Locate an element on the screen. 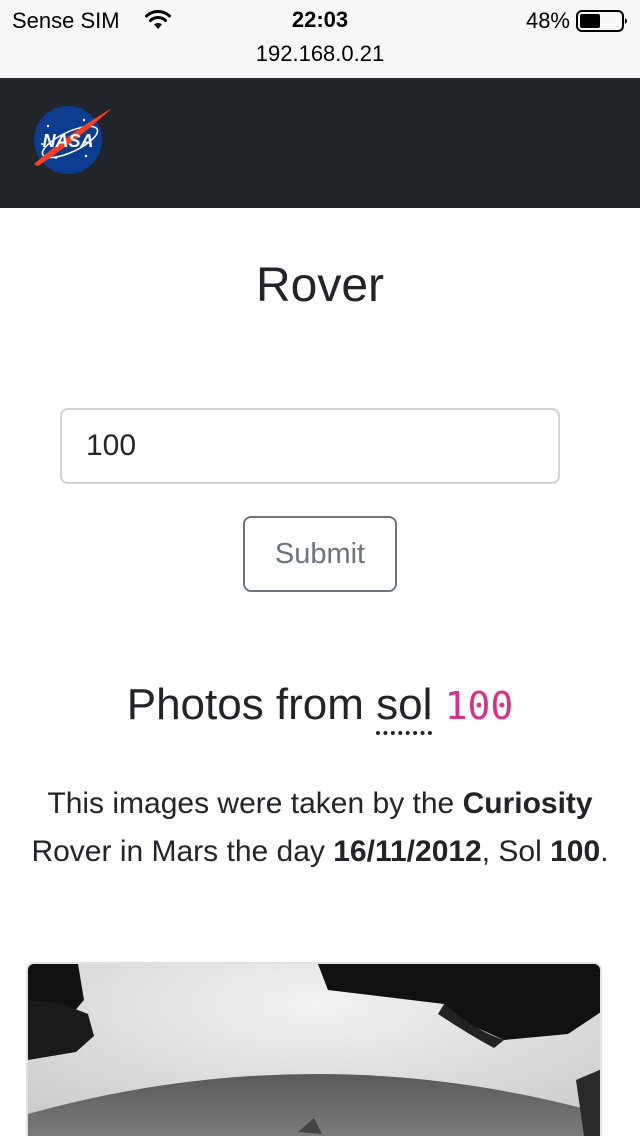 The height and width of the screenshot is (1136, 640). sol-abbreviation: sol is located at coordinates (404, 707).